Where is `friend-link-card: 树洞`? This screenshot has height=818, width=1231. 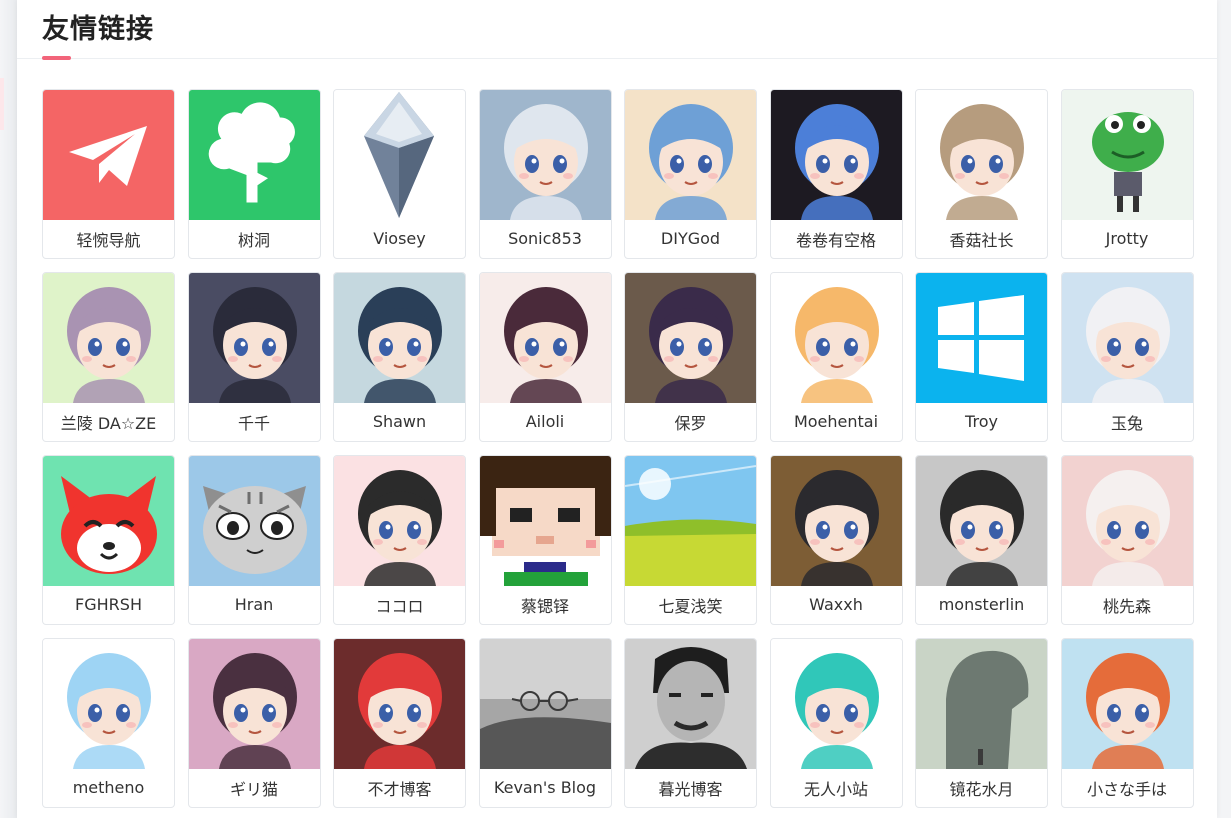
friend-link-card: 树洞 is located at coordinates (254, 174).